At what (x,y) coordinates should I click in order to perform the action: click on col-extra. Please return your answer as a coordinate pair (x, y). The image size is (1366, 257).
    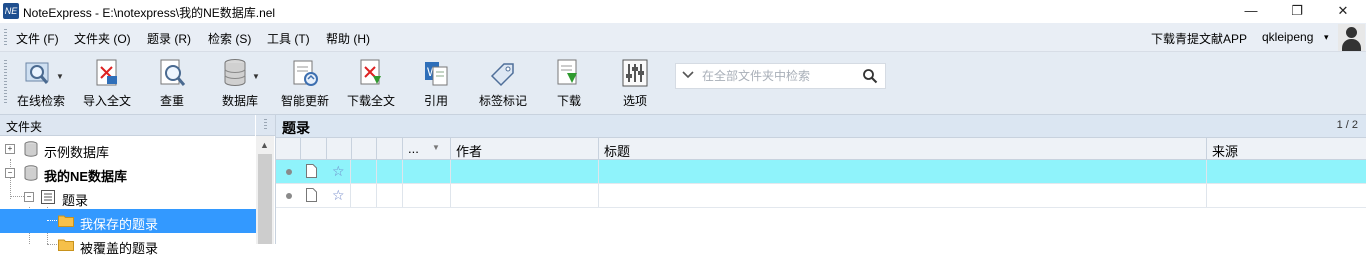
    Looking at the image, I should click on (364, 148).